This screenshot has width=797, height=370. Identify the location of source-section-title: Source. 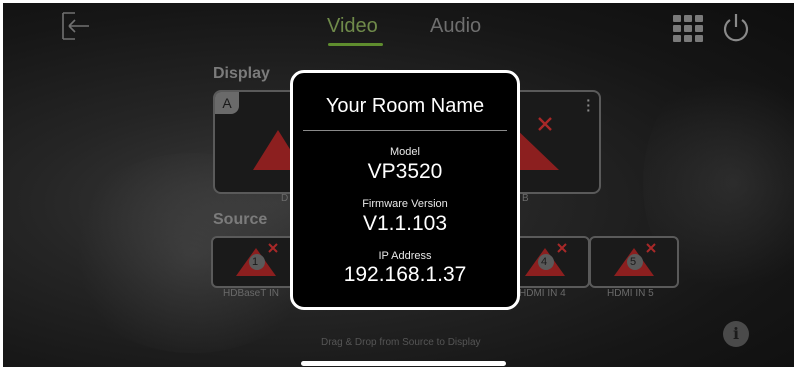
(240, 219).